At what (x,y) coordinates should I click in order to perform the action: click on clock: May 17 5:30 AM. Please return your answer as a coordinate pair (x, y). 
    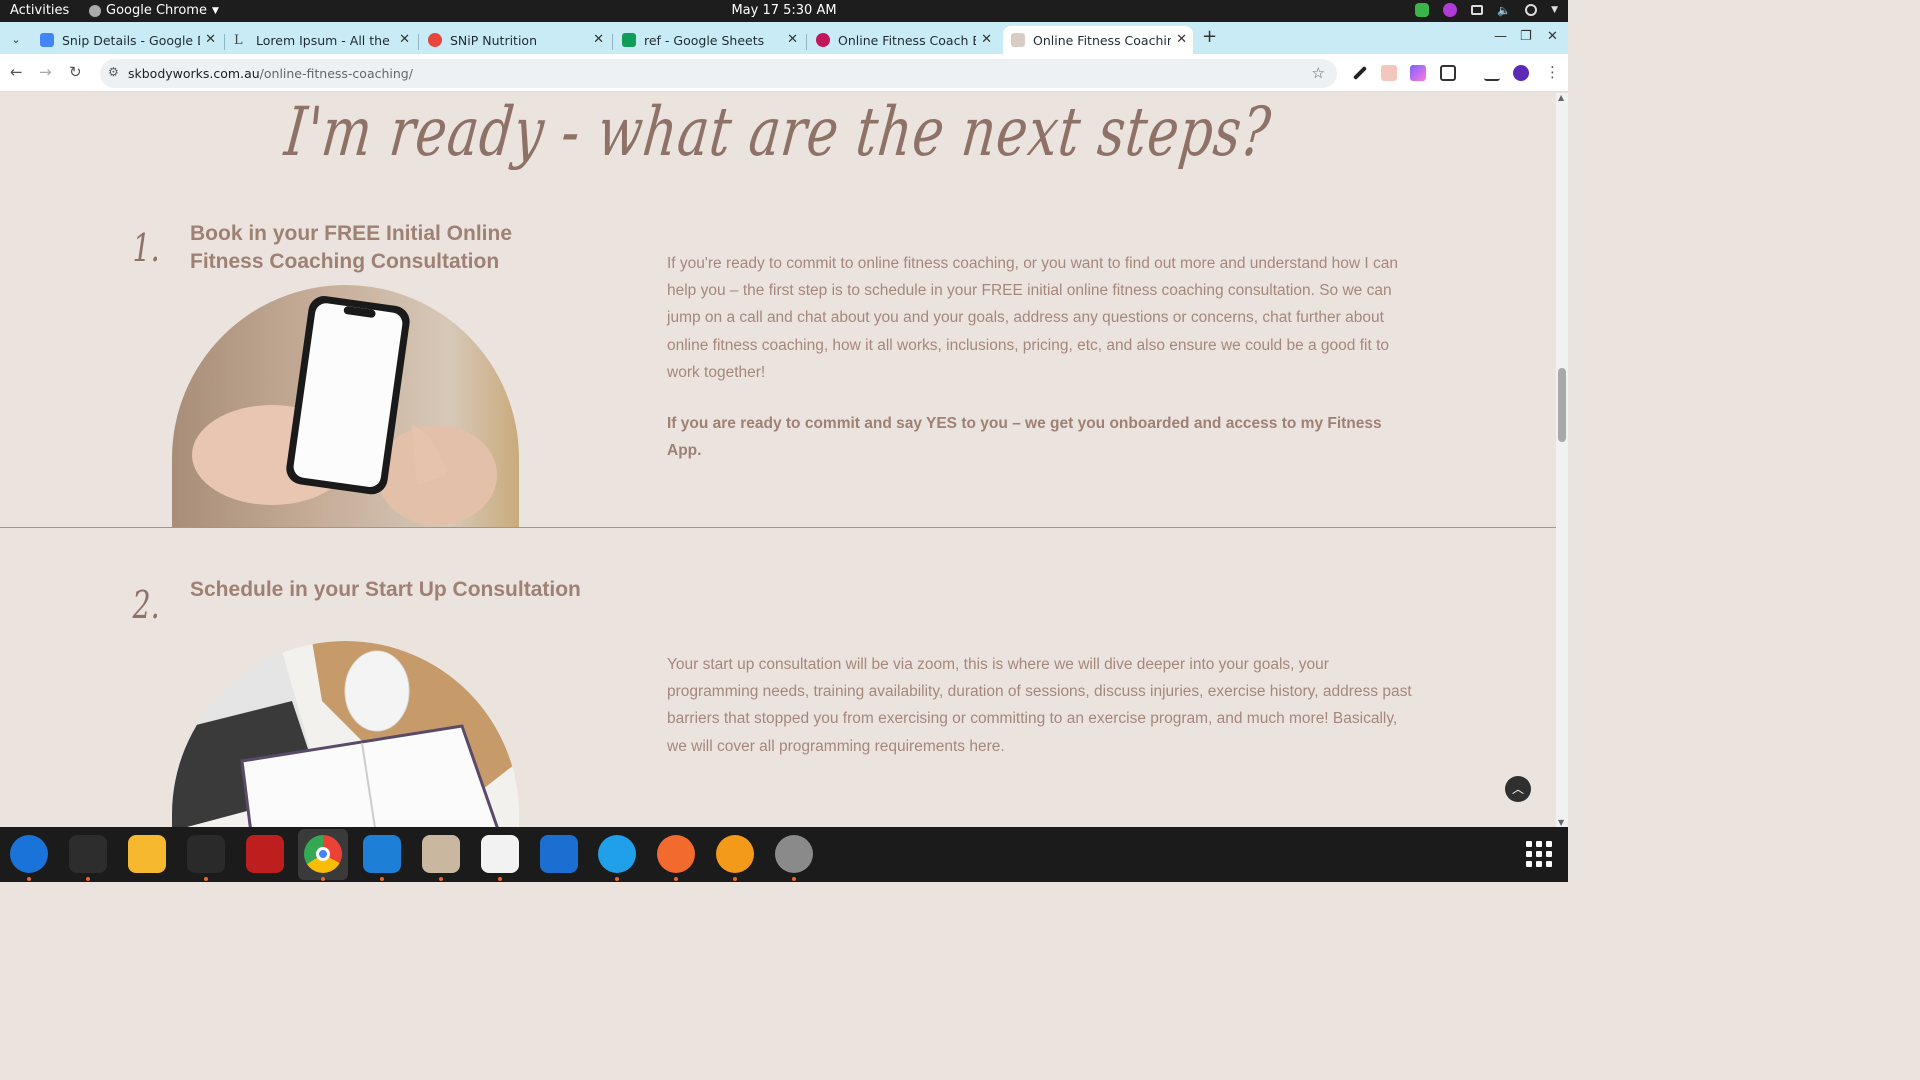
    Looking at the image, I should click on (784, 10).